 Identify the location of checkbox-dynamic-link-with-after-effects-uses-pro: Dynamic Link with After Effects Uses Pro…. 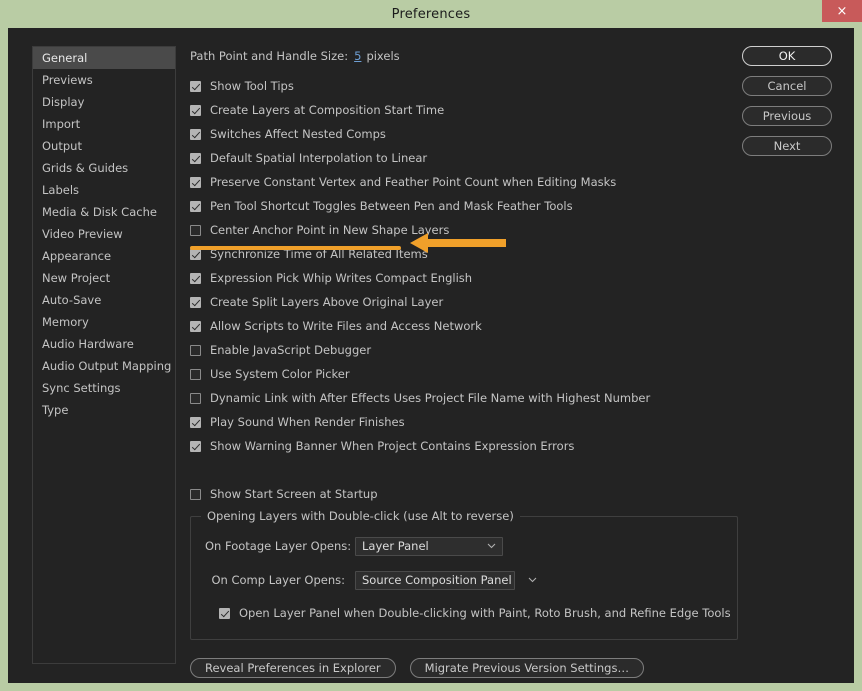
(470, 398).